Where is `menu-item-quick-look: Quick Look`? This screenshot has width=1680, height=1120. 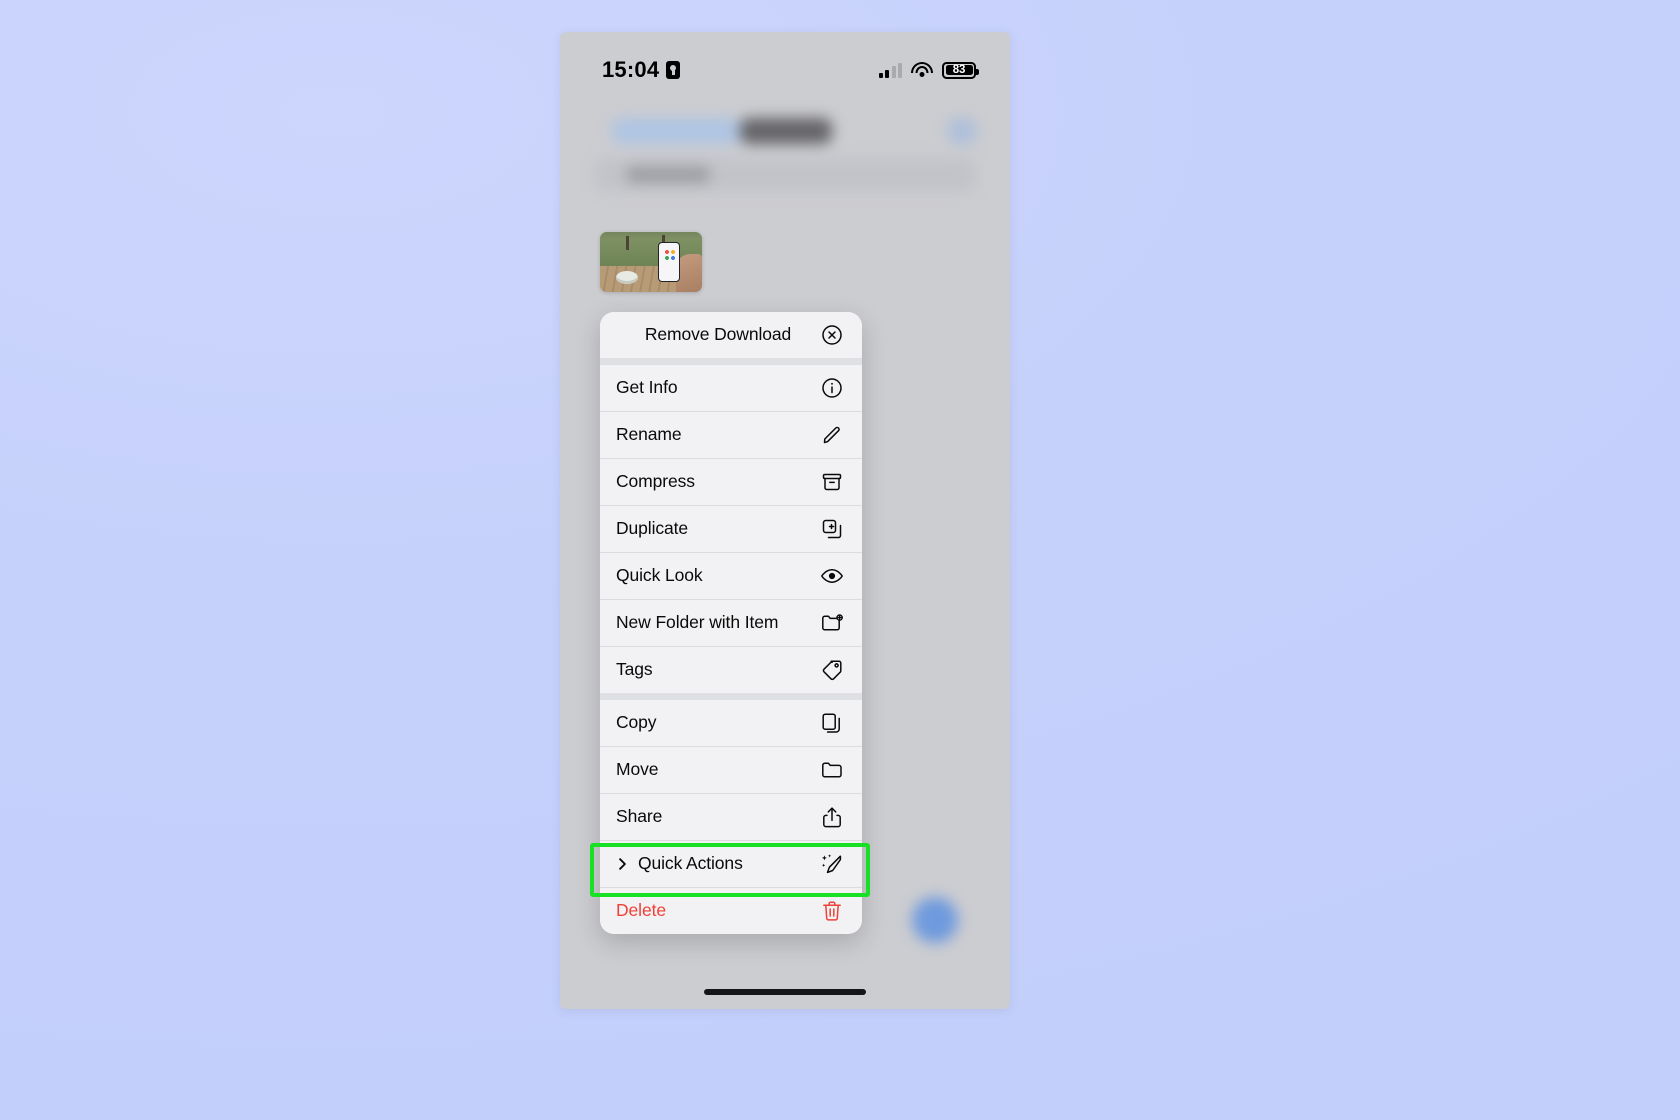
menu-item-quick-look: Quick Look is located at coordinates (731, 576).